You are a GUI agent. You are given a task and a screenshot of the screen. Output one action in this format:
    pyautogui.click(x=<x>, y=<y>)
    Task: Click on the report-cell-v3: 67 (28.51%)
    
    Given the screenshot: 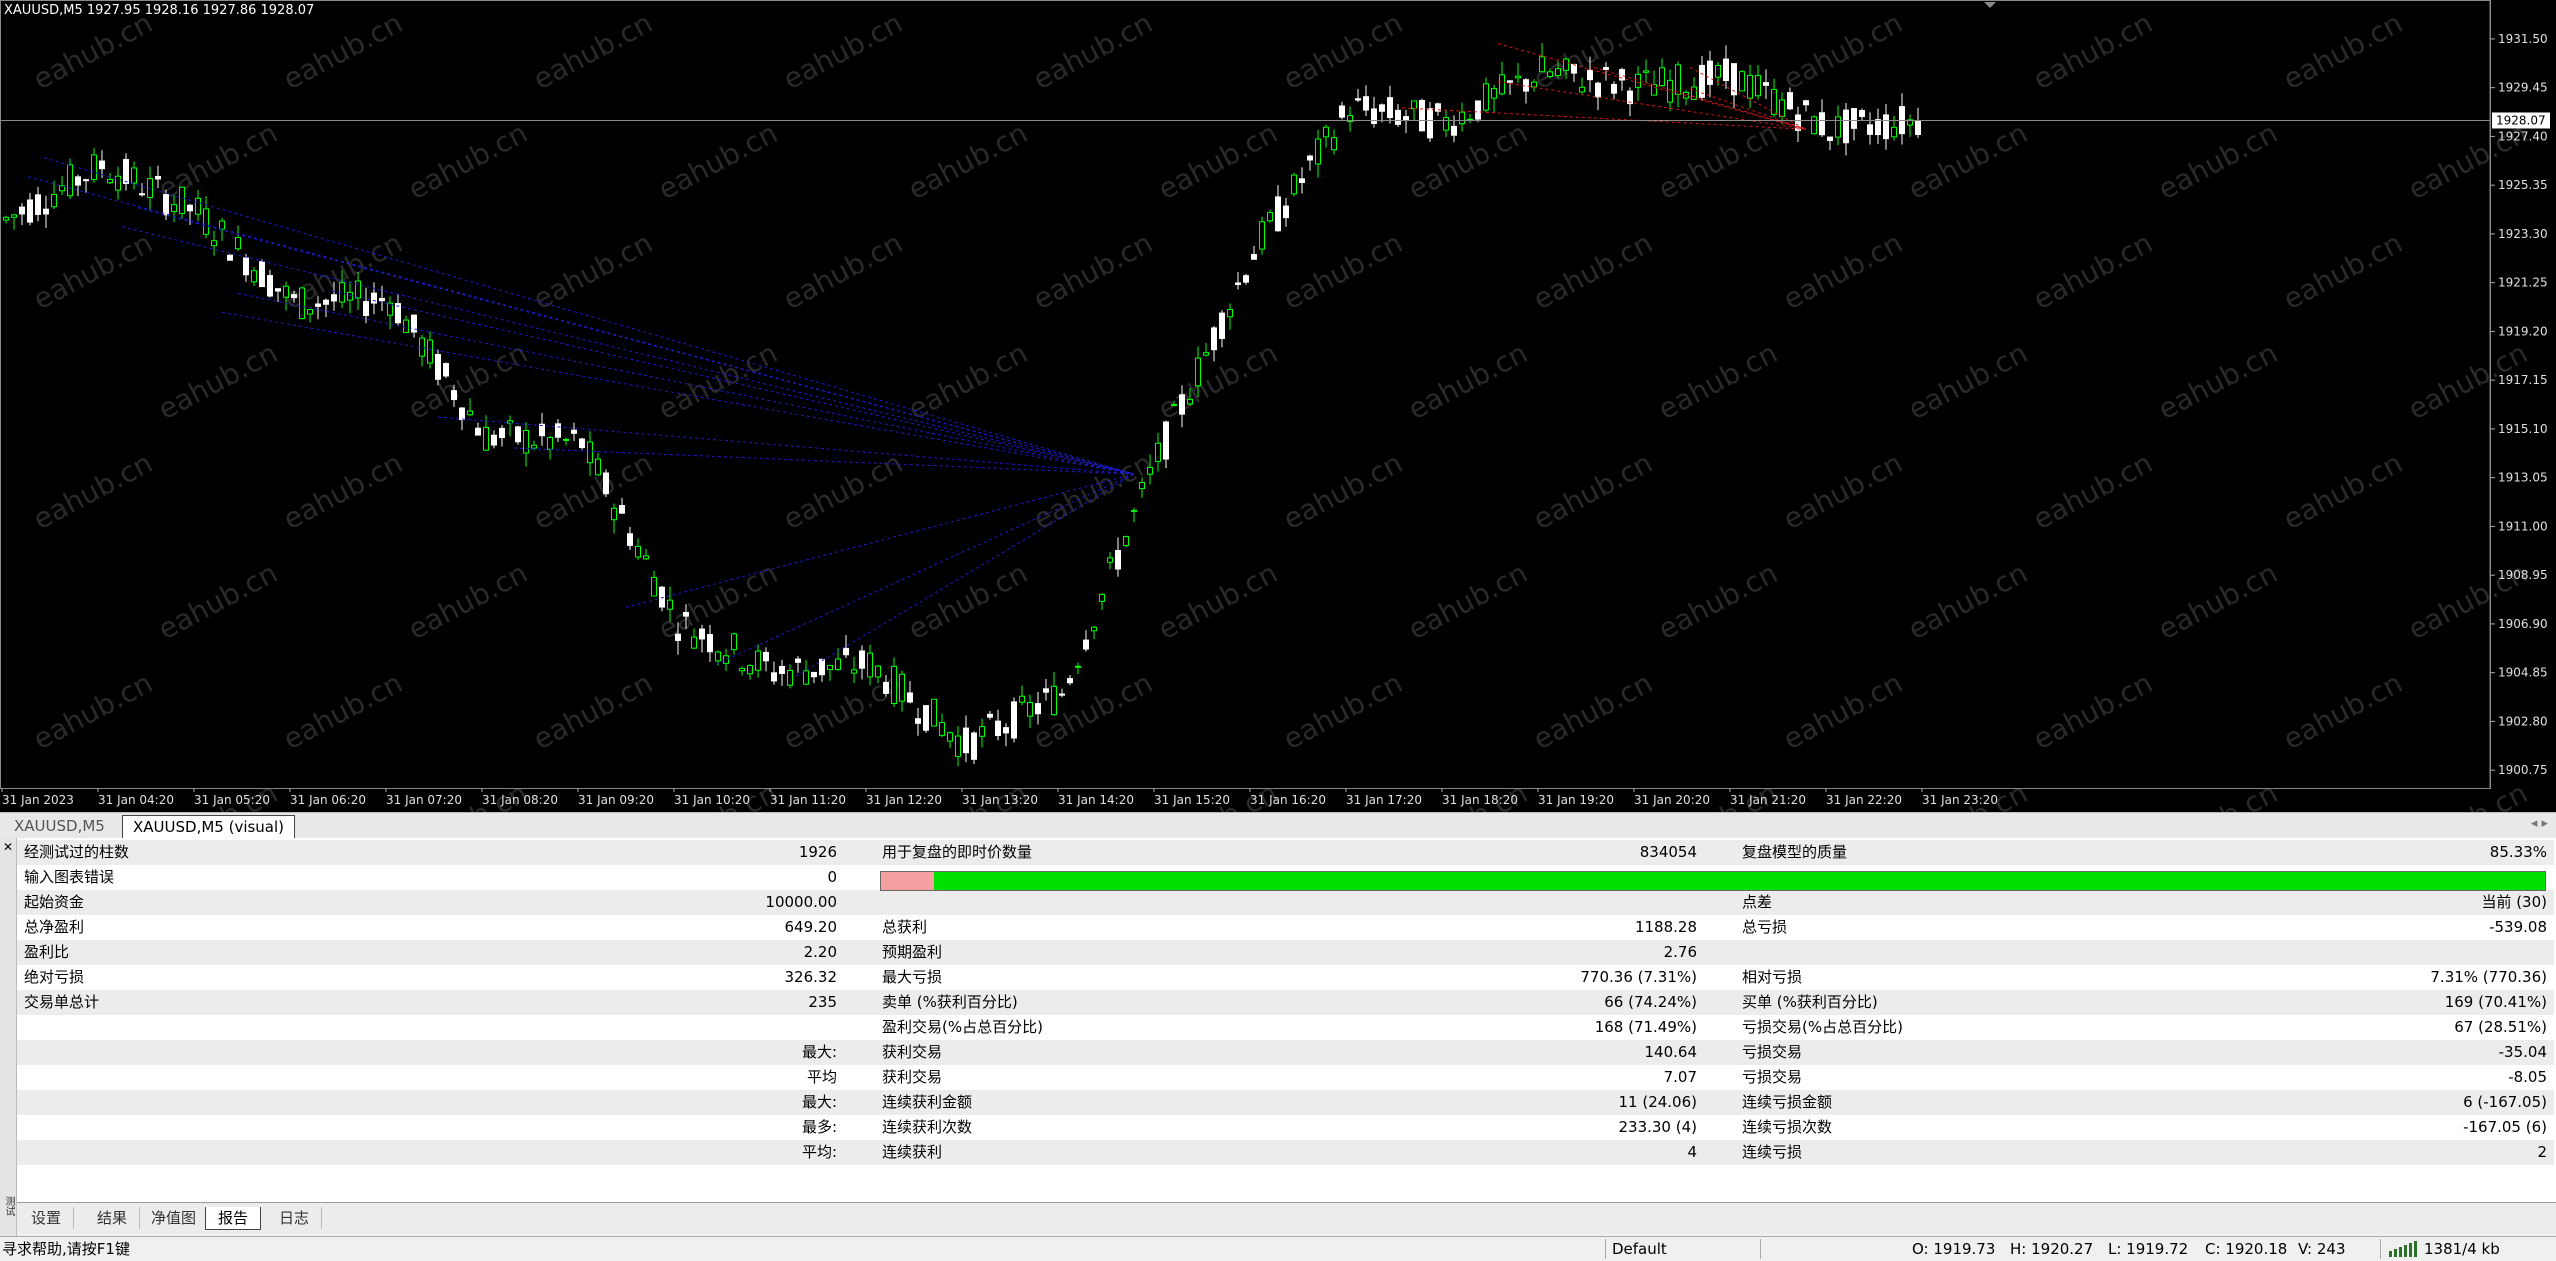 What is the action you would take?
    pyautogui.click(x=2500, y=1027)
    